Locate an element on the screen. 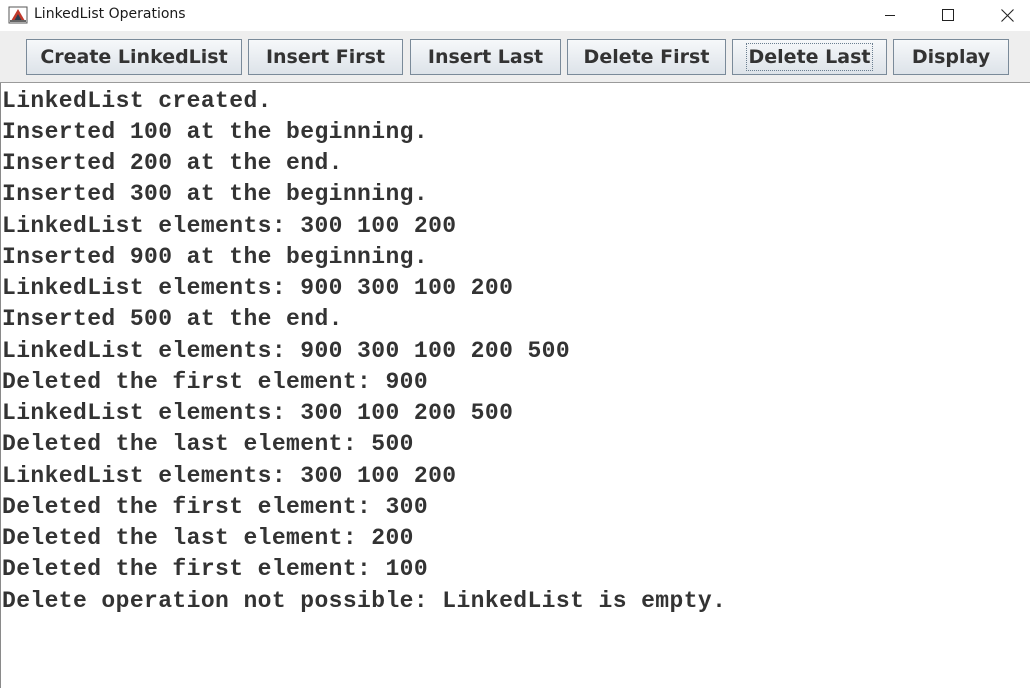 The width and height of the screenshot is (1030, 688). button-label: Delete First is located at coordinates (646, 57).